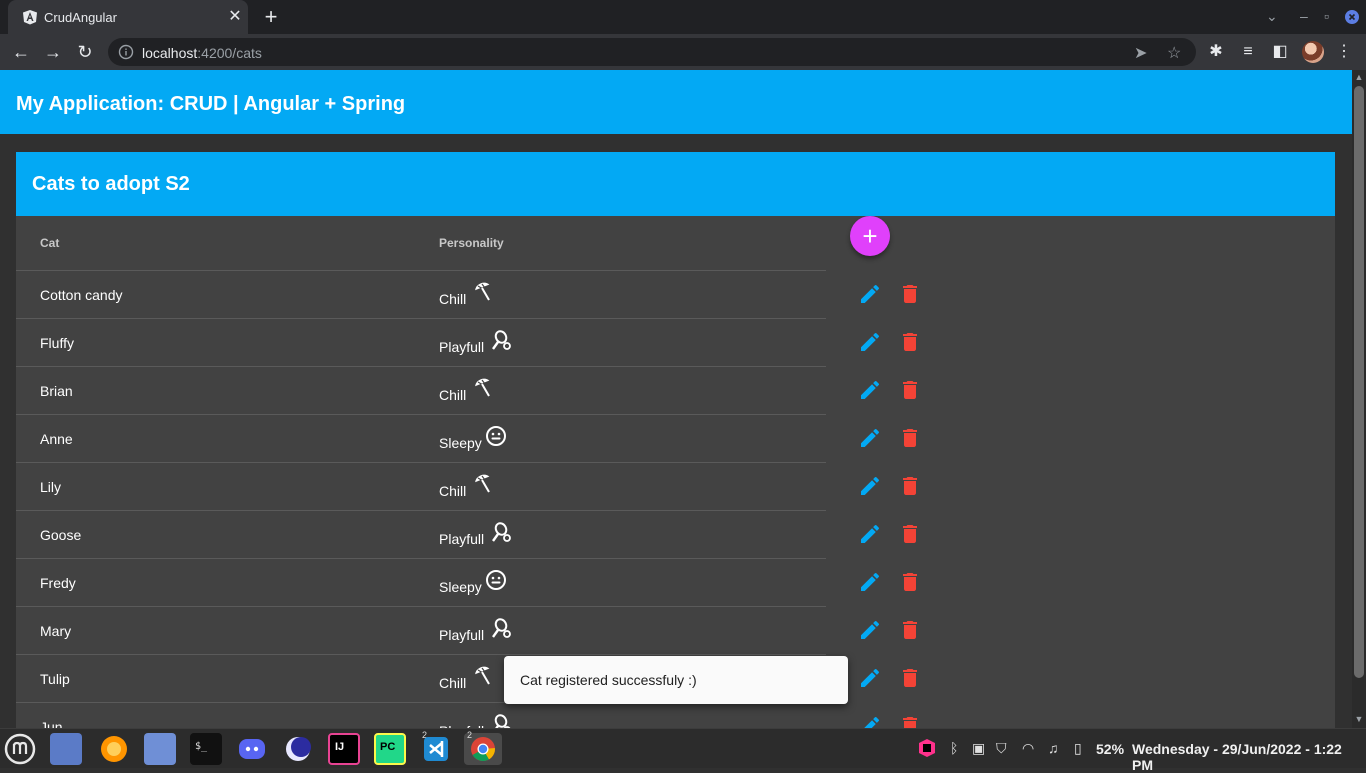  Describe the element at coordinates (1313, 52) in the screenshot. I see `profile-avatar` at that location.